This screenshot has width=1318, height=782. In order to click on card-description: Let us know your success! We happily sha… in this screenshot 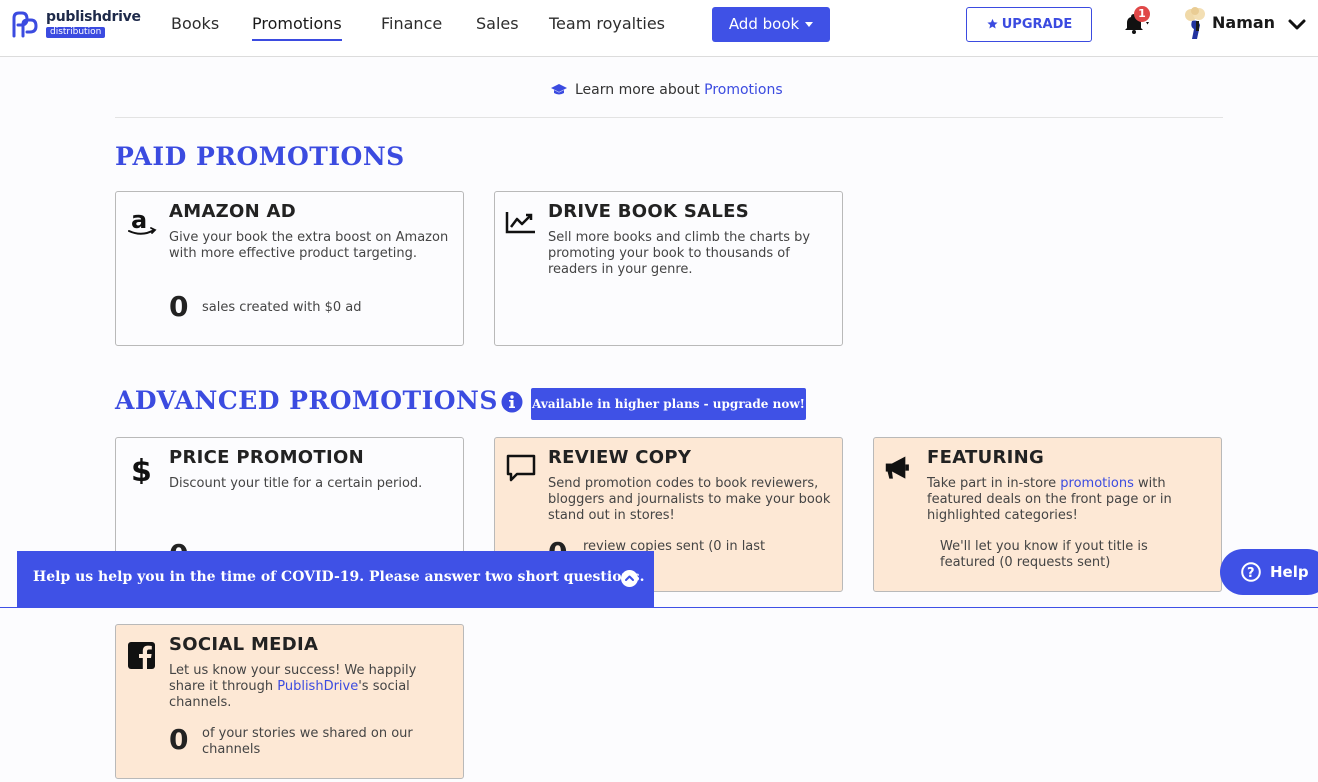, I will do `click(311, 687)`.